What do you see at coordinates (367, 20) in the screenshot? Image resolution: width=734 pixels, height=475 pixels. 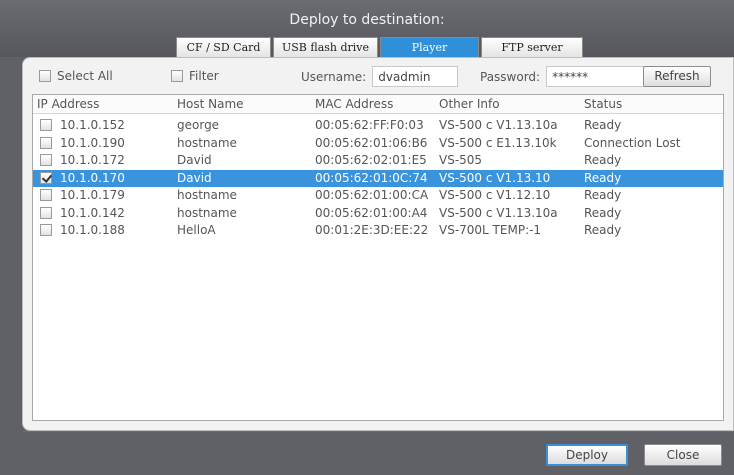 I see `dialog-title: Deploy to destination:` at bounding box center [367, 20].